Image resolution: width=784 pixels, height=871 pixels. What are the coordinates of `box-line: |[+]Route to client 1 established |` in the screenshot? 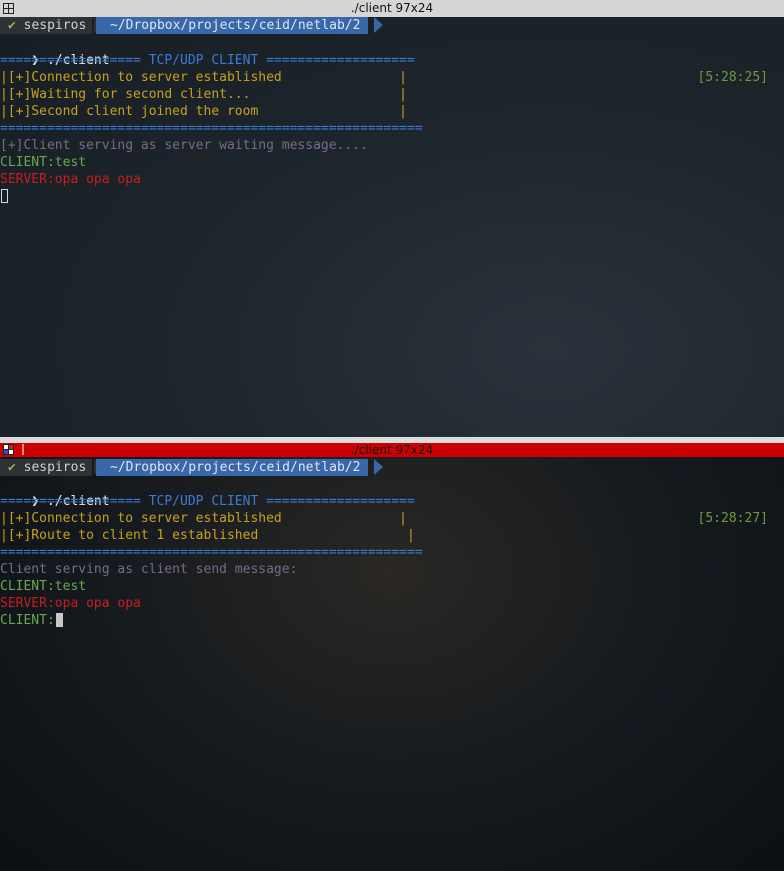 It's located at (207, 535).